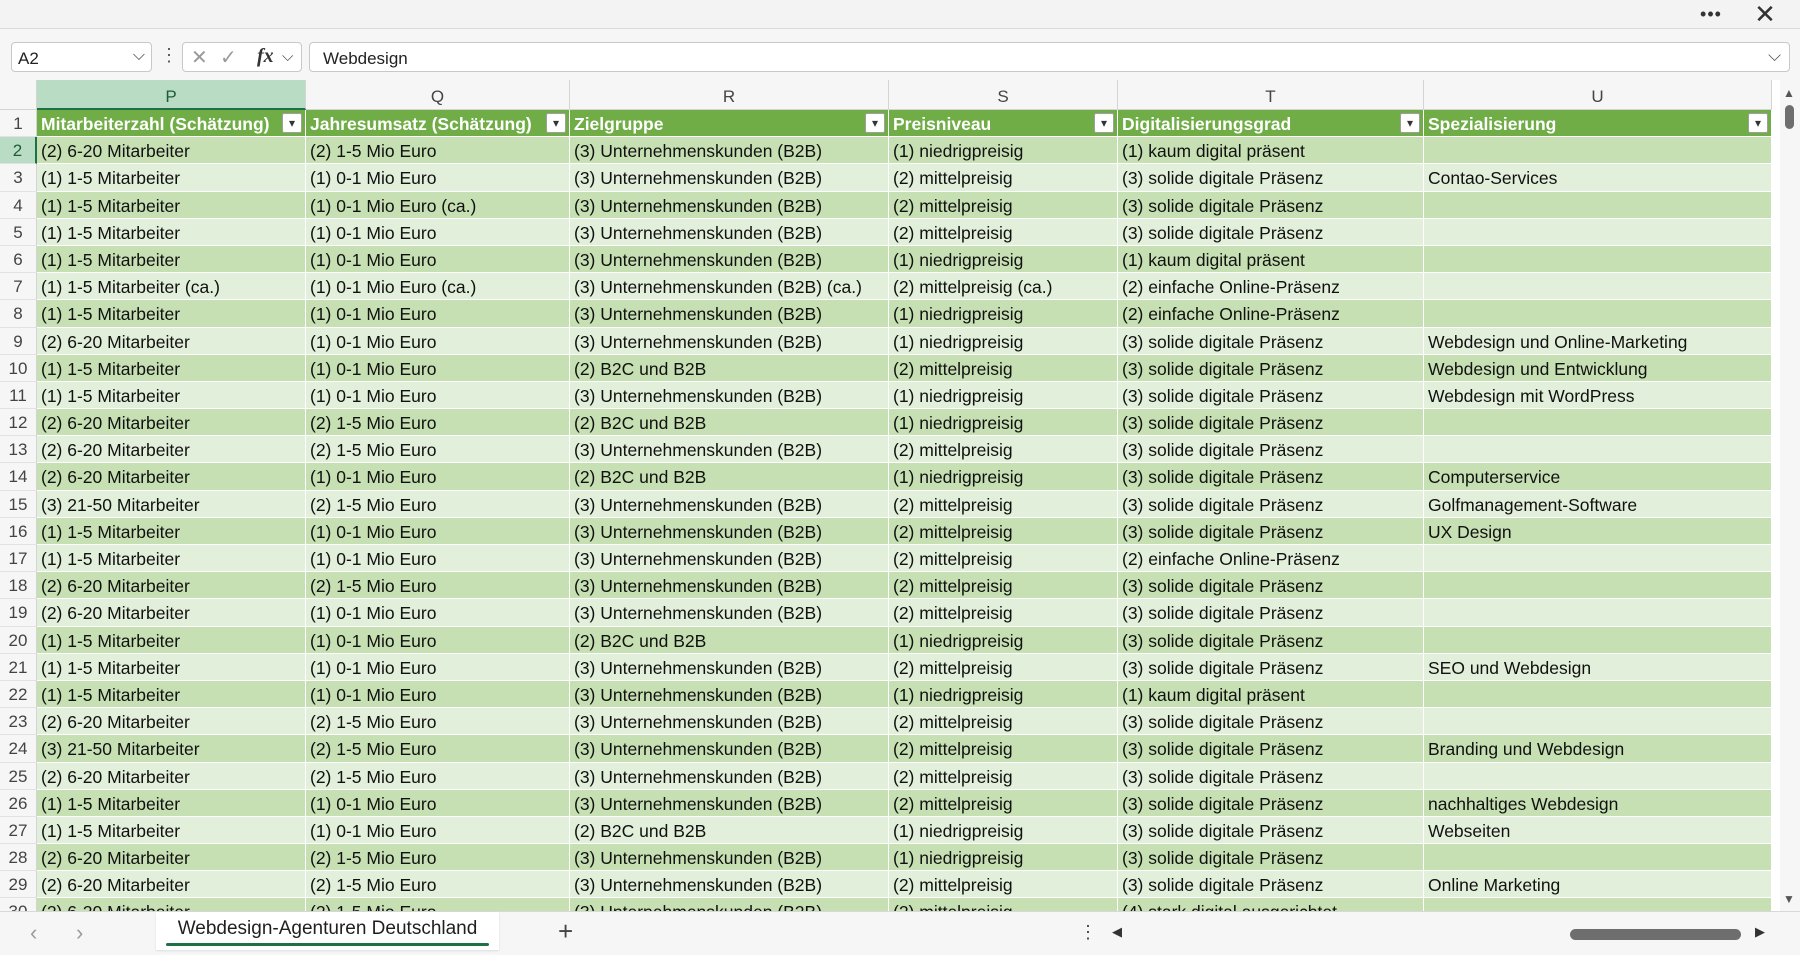  Describe the element at coordinates (1049, 57) in the screenshot. I see `formula-input: Webdesign ⌵` at that location.